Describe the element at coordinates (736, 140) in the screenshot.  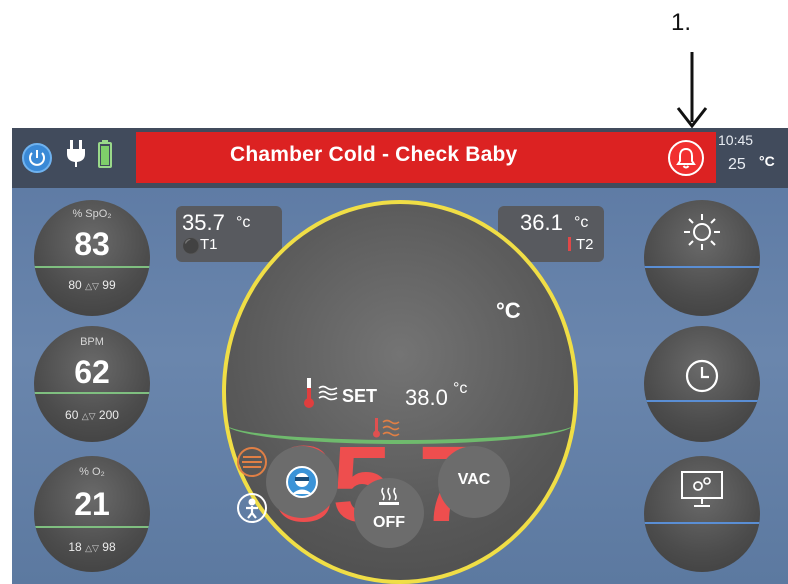
I see `clock-time: 10:45` at that location.